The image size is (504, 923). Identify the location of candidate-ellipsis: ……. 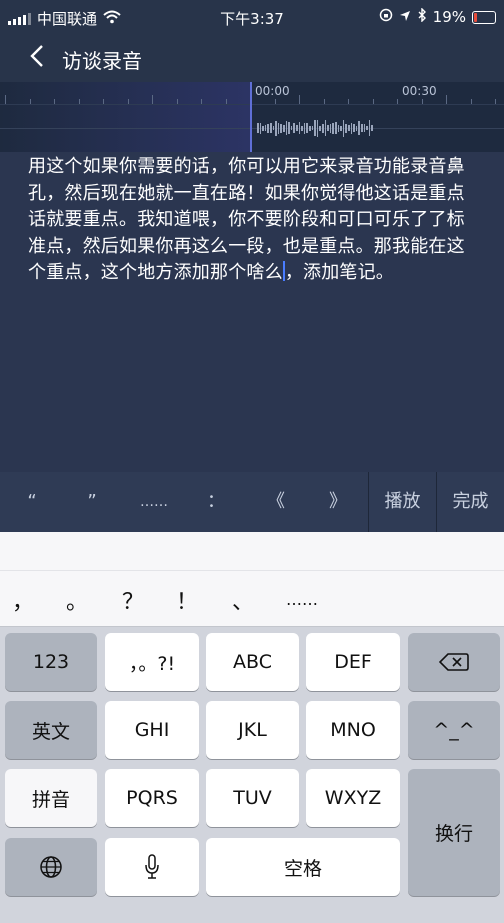
(302, 599).